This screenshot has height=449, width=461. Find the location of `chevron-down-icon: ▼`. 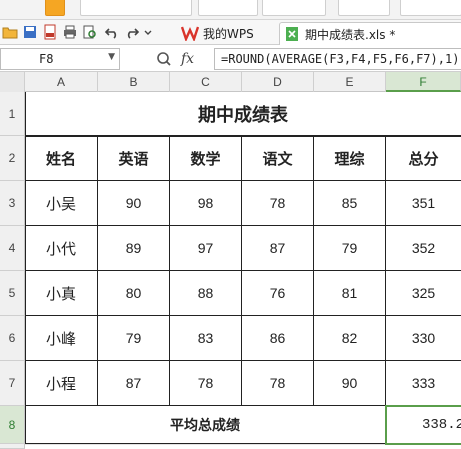

chevron-down-icon: ▼ is located at coordinates (111, 57).